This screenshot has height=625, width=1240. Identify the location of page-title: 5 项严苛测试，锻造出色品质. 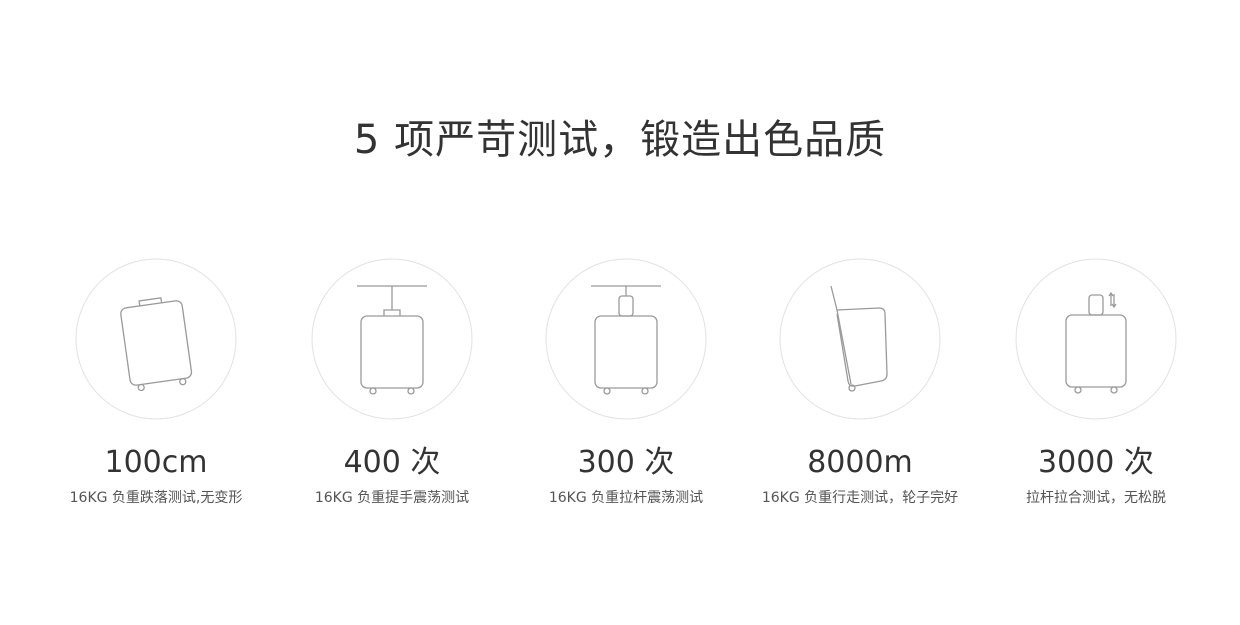
(620, 140).